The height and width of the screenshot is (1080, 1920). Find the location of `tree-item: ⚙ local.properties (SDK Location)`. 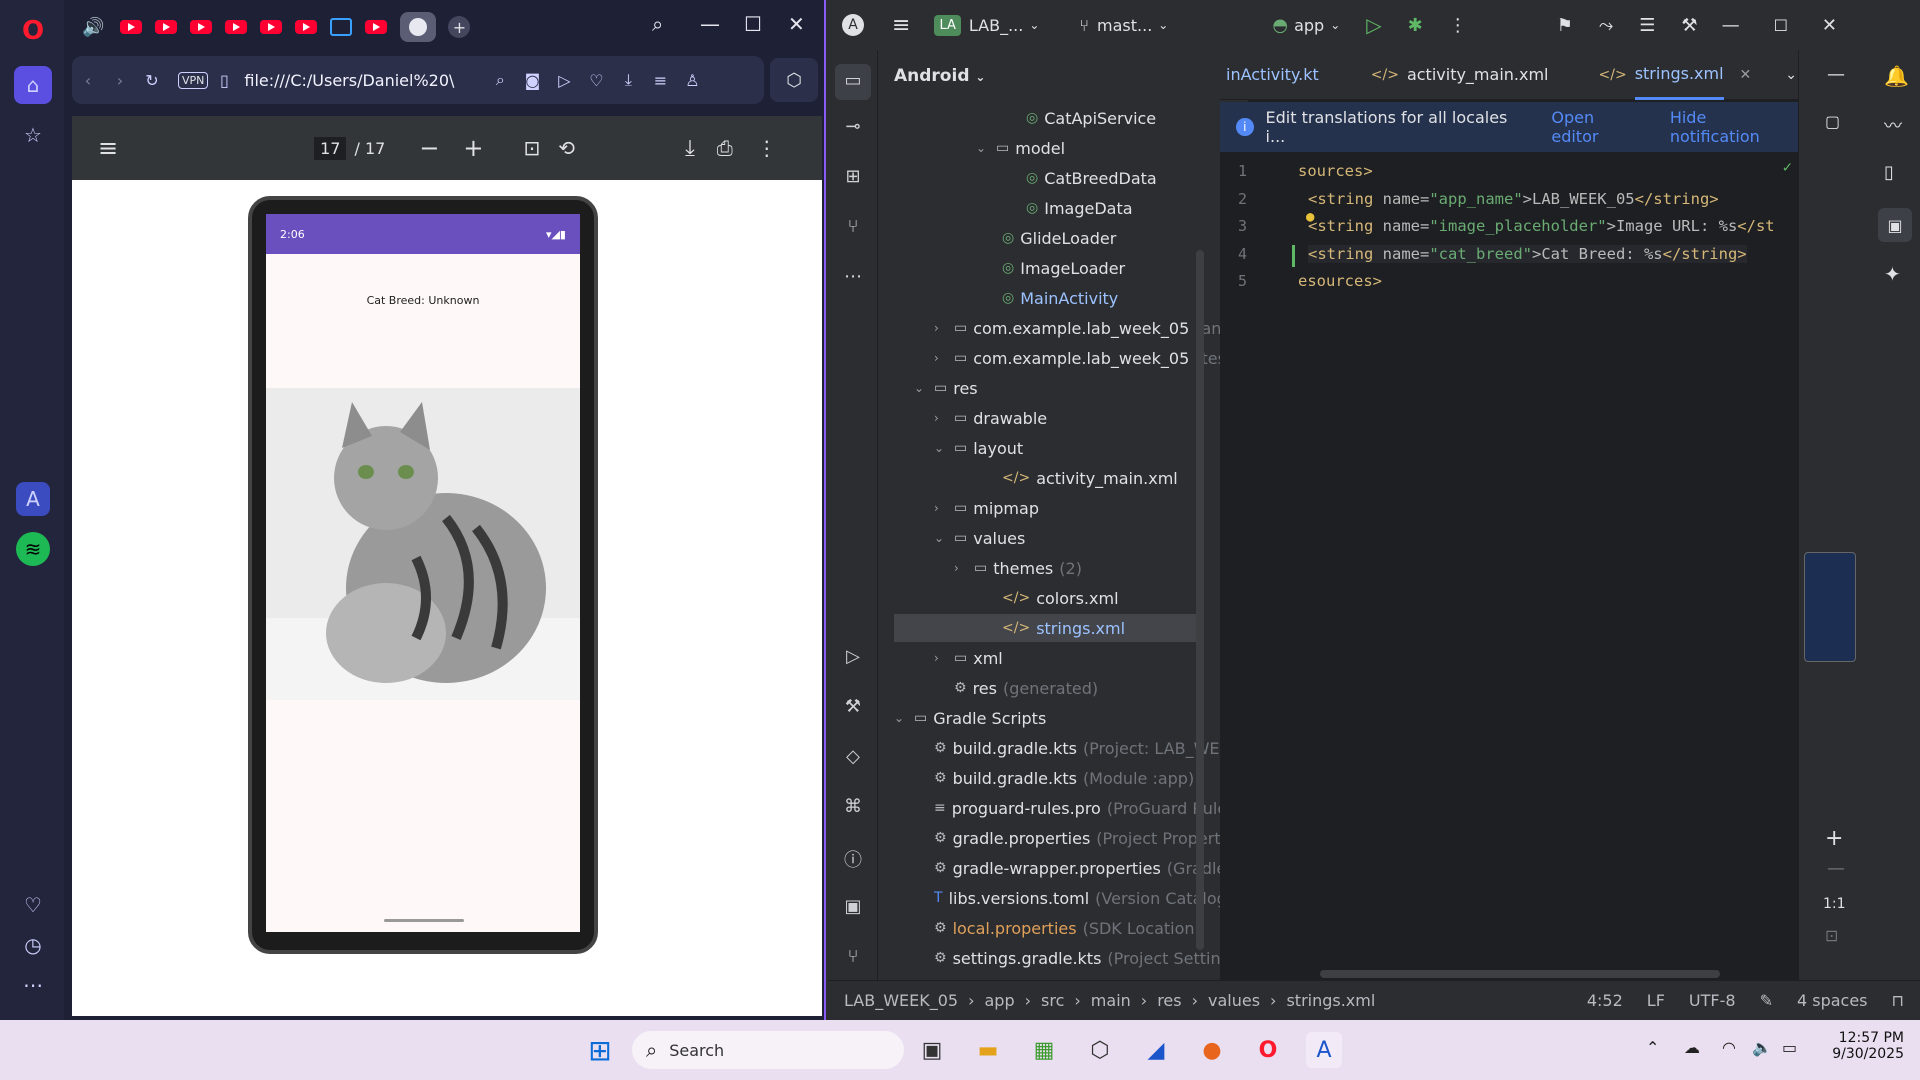

tree-item: ⚙ local.properties (SDK Location) is located at coordinates (1057, 928).